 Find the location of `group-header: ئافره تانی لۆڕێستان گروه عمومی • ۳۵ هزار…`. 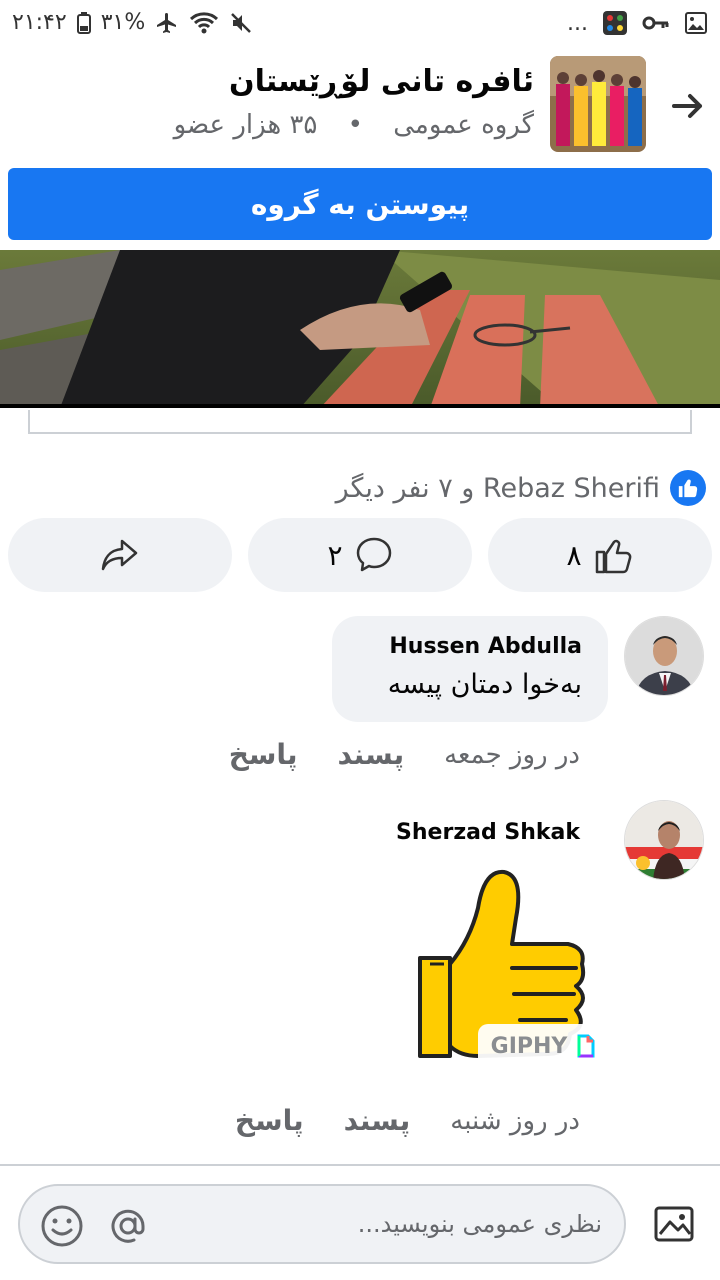

group-header: ئافره تانی لۆڕێستان گروه عمومی • ۳۵ هزار… is located at coordinates (360, 105).